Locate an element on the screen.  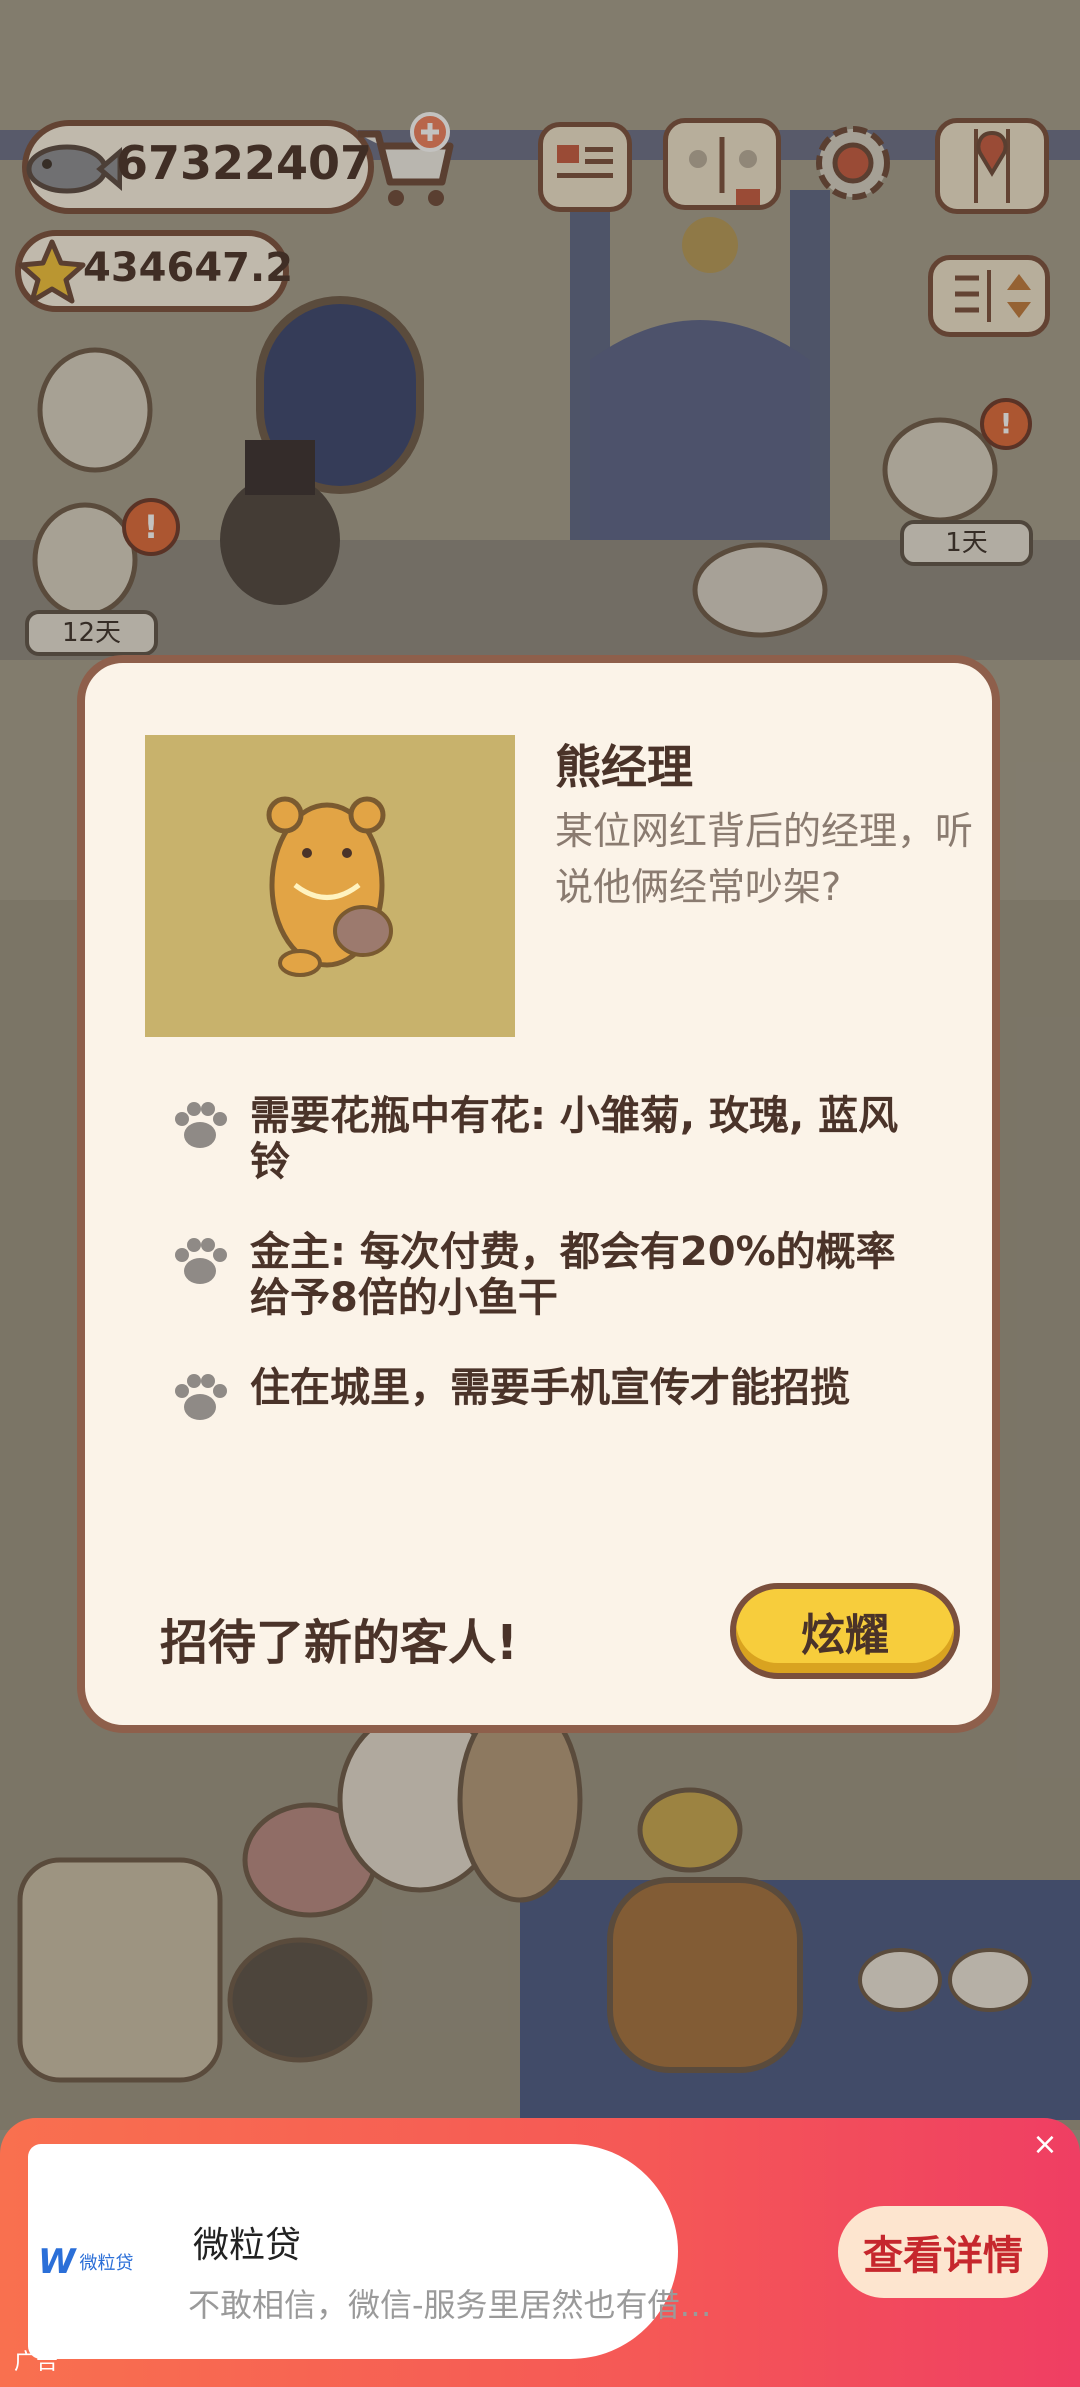
trait-item: 住在城里，需要手机宣传才能招揽 is located at coordinates (550, 1396).